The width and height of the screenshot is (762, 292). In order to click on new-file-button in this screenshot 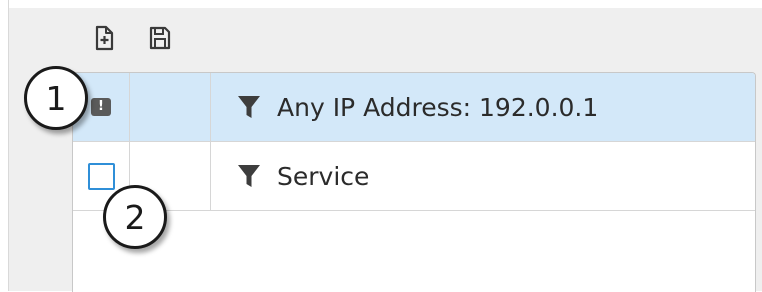, I will do `click(104, 38)`.